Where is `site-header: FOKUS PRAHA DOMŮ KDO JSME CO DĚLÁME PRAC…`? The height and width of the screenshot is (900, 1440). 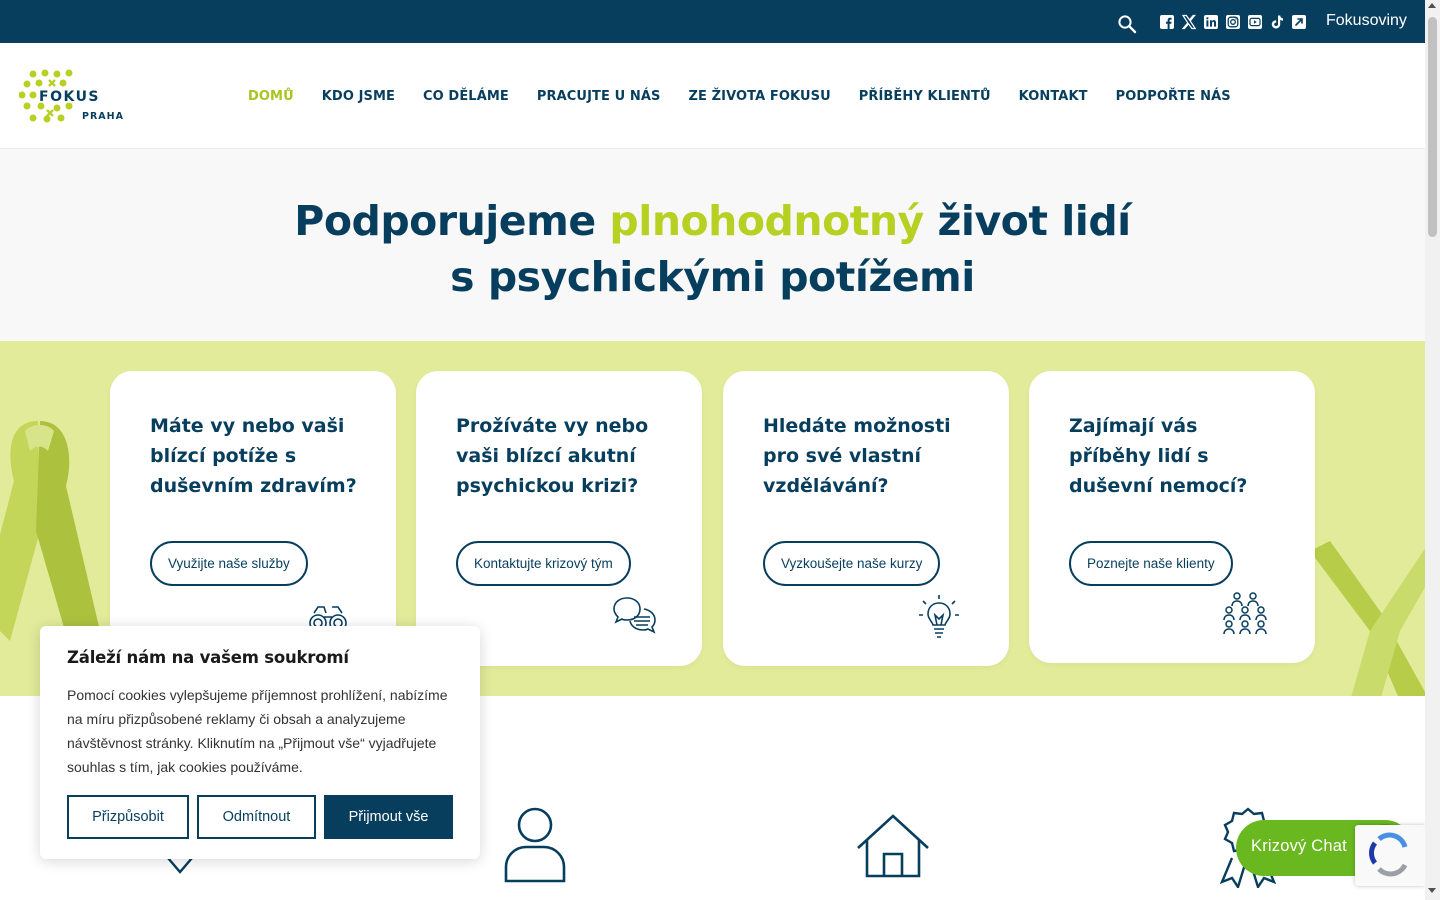 site-header: FOKUS PRAHA DOMŮ KDO JSME CO DĚLÁME PRAC… is located at coordinates (712, 96).